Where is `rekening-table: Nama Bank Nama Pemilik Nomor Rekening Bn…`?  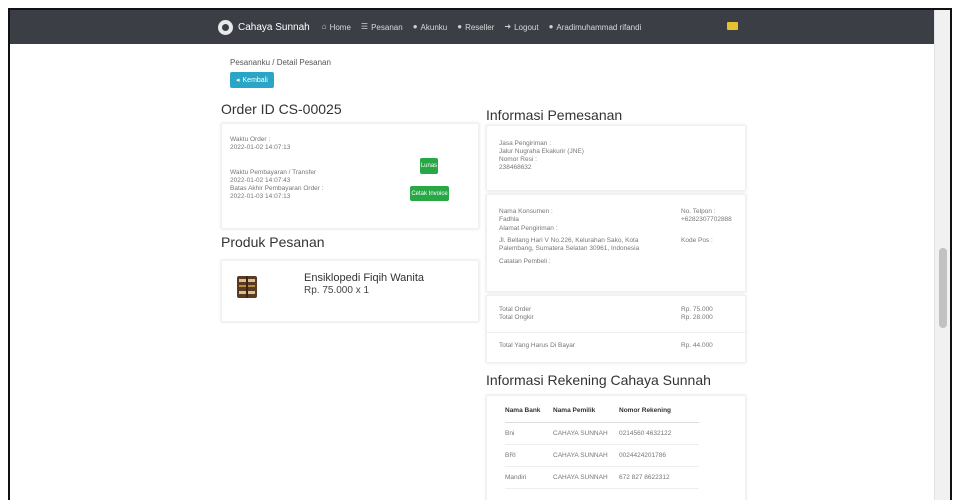
rekening-table: Nama Bank Nama Pemilik Nomor Rekening Bn… is located at coordinates (602, 444).